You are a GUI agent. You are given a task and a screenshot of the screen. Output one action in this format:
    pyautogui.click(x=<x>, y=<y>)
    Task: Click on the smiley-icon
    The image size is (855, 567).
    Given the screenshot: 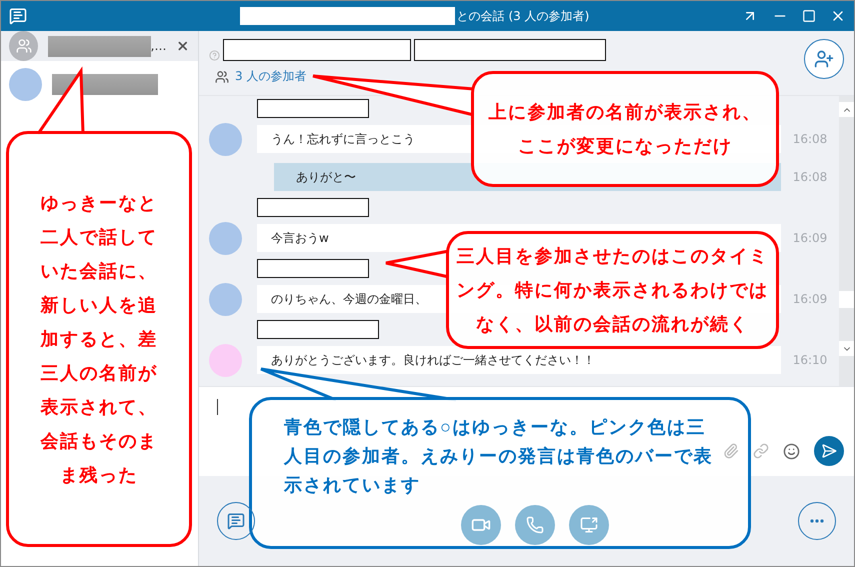 What is the action you would take?
    pyautogui.click(x=791, y=451)
    